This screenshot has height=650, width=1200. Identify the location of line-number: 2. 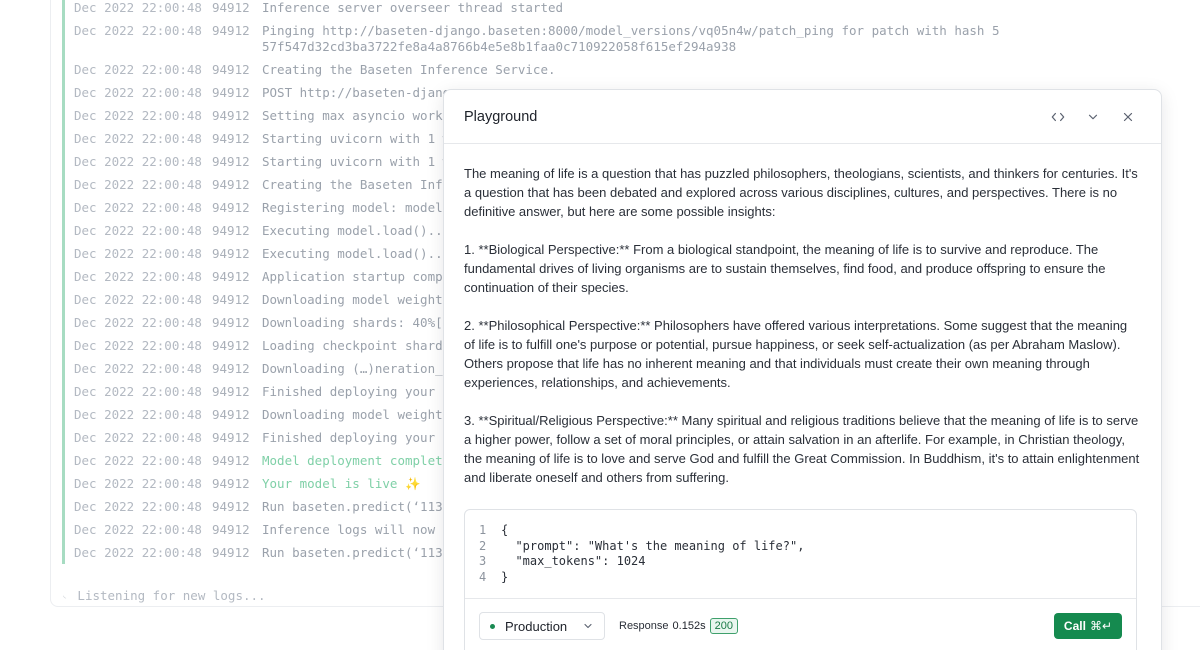
(483, 545).